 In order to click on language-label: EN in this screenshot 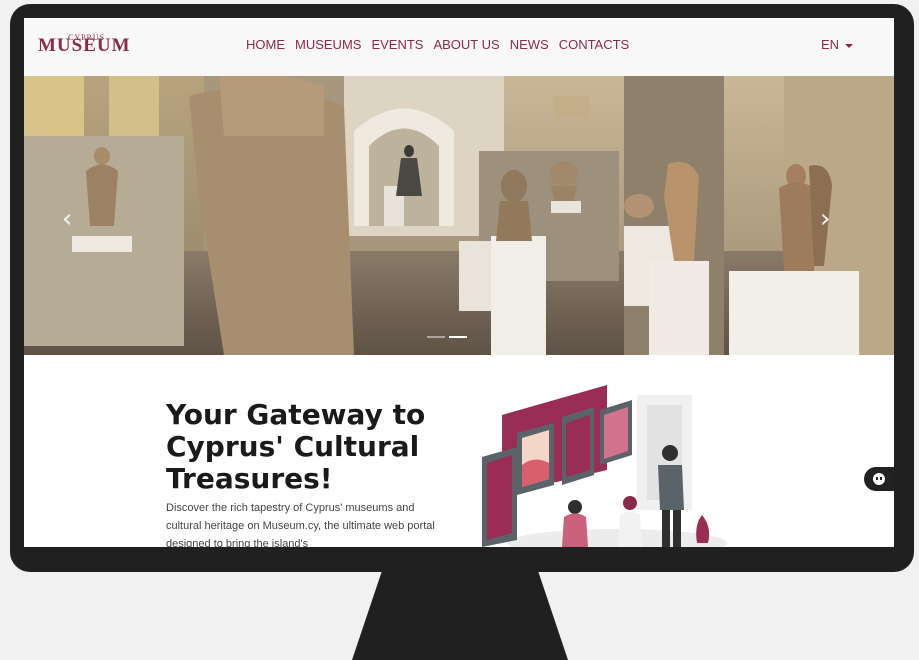, I will do `click(830, 44)`.